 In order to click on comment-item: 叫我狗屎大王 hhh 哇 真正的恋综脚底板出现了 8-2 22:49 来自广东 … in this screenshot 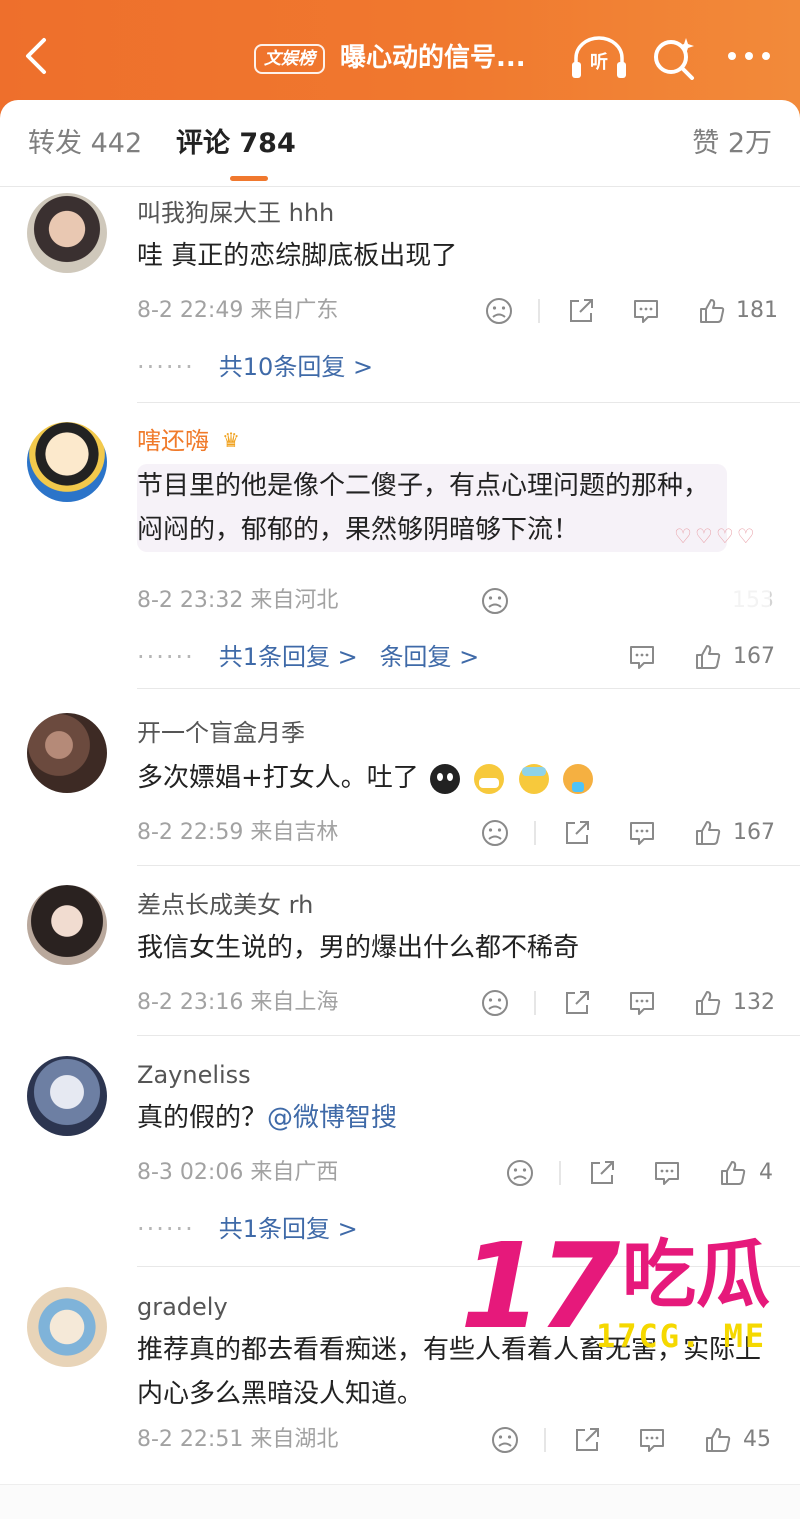, I will do `click(400, 297)`.